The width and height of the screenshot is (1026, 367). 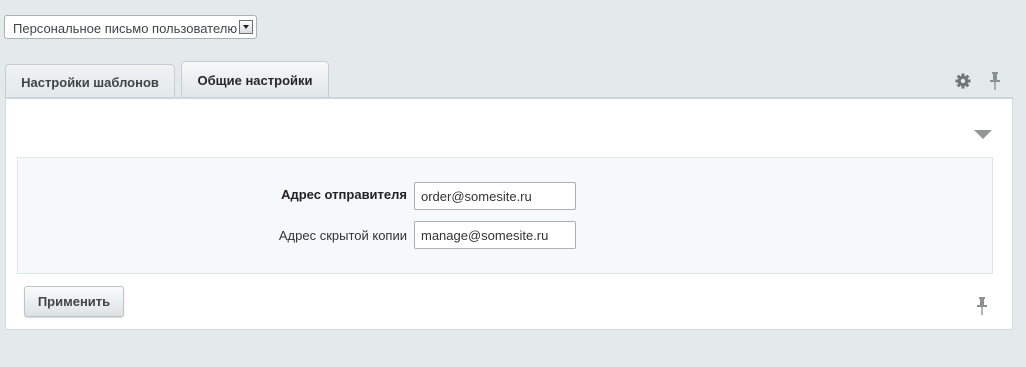 I want to click on tab-general-settings-label: Общие настройки, so click(x=255, y=80).